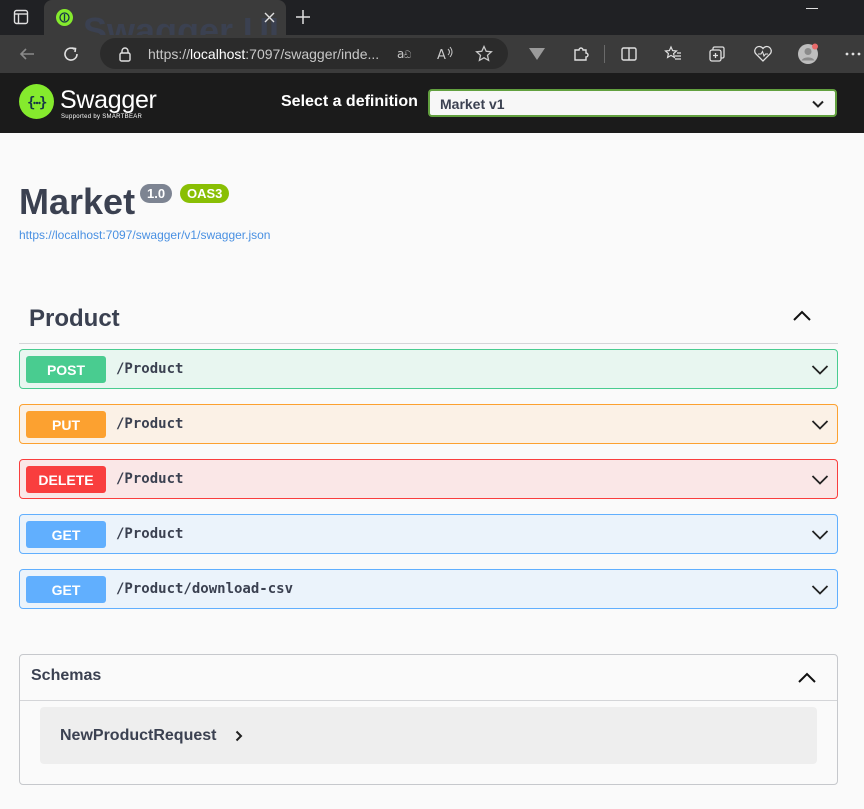 This screenshot has height=809, width=864. What do you see at coordinates (428, 369) in the screenshot?
I see `operation-post-product: POST /Product` at bounding box center [428, 369].